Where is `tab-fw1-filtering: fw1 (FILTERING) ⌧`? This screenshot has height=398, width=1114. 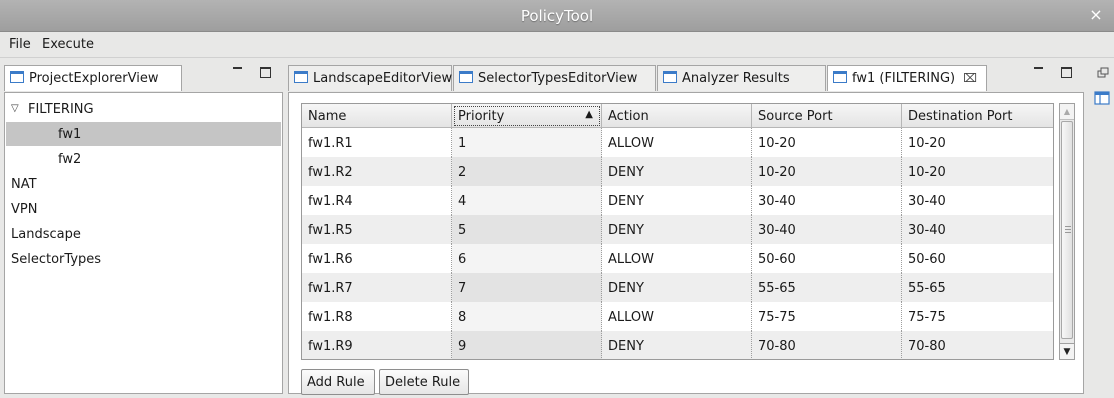
tab-fw1-filtering: fw1 (FILTERING) ⌧ is located at coordinates (907, 78).